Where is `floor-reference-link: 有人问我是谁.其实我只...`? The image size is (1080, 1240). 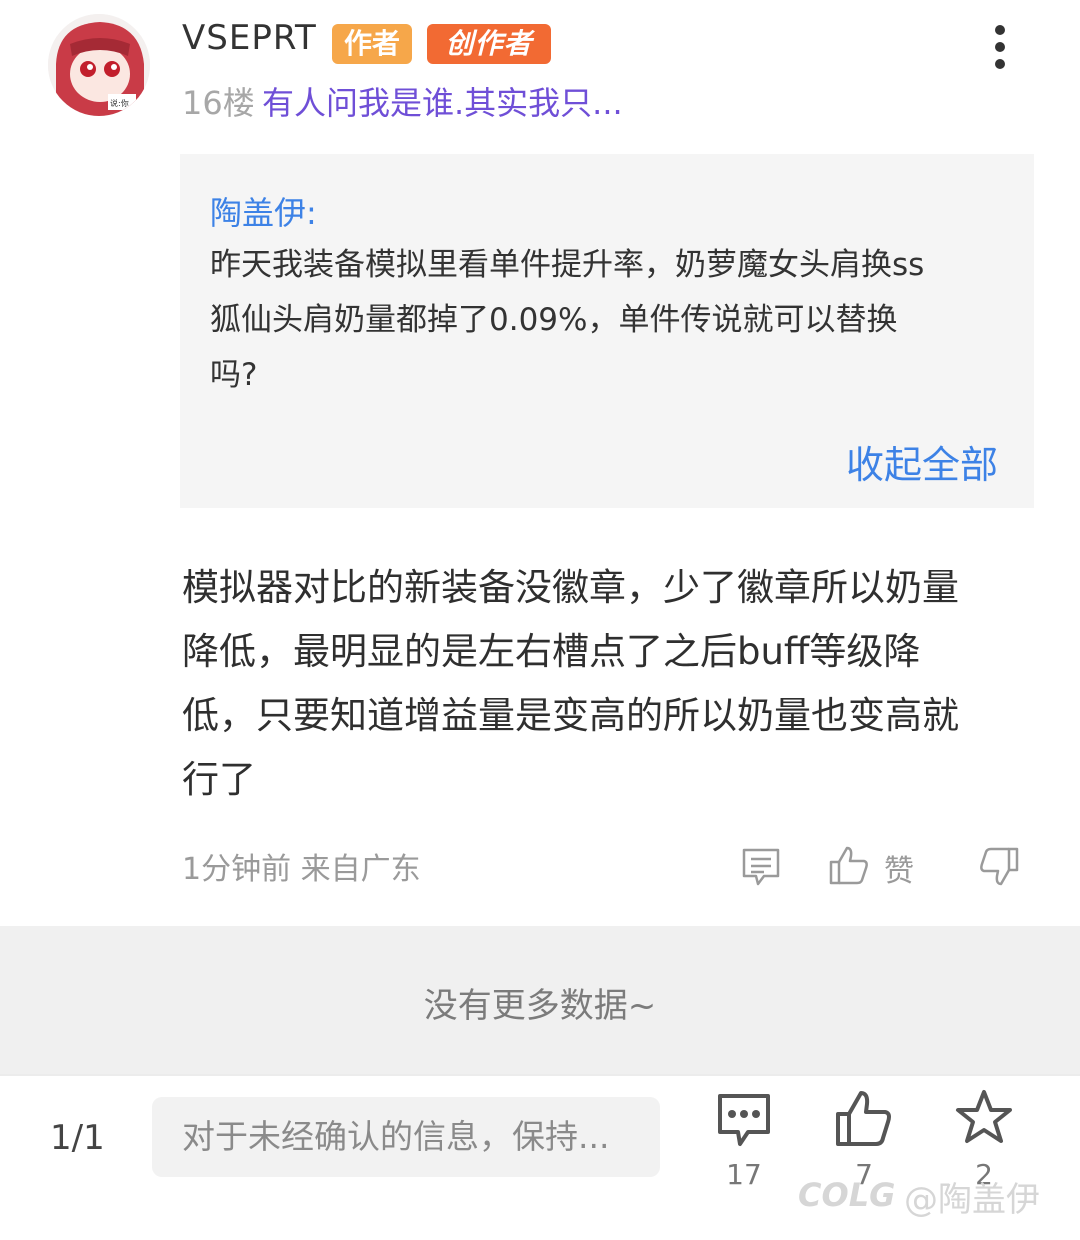
floor-reference-link: 有人问我是谁.其实我只... is located at coordinates (442, 101).